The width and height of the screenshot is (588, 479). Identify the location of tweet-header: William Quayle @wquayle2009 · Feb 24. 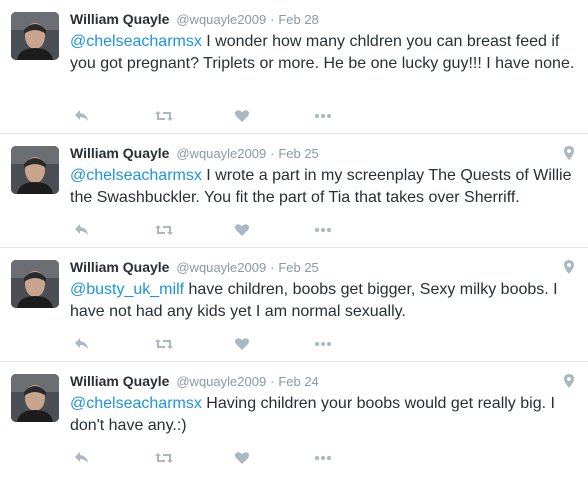
(194, 381).